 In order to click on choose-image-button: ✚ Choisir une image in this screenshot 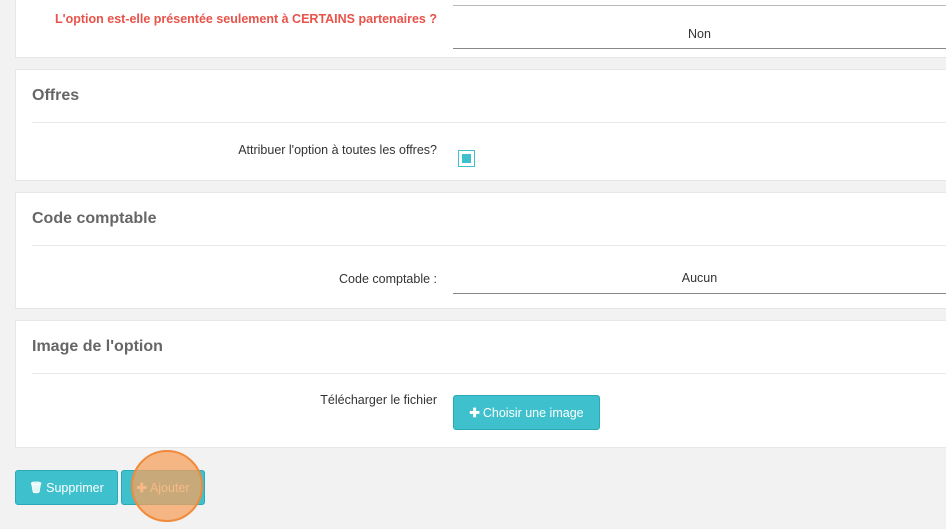, I will do `click(526, 412)`.